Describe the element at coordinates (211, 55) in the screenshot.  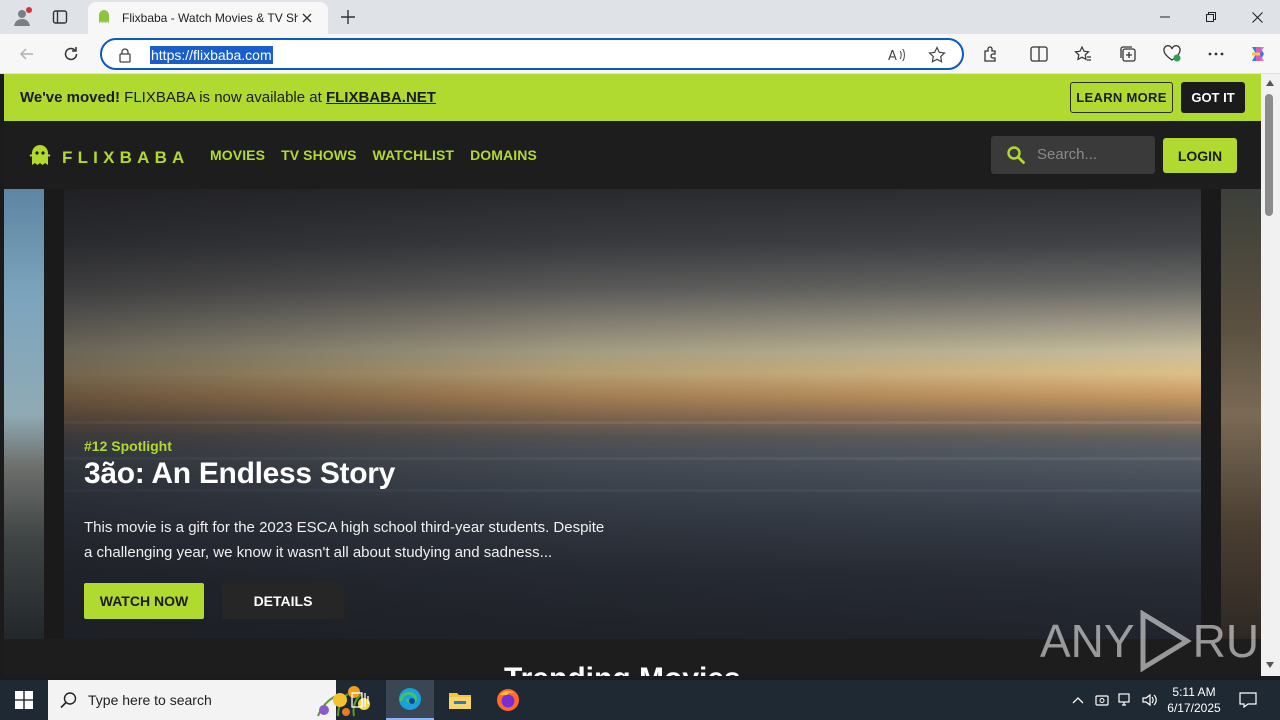
I see `url-text: https://flixbaba.com` at that location.